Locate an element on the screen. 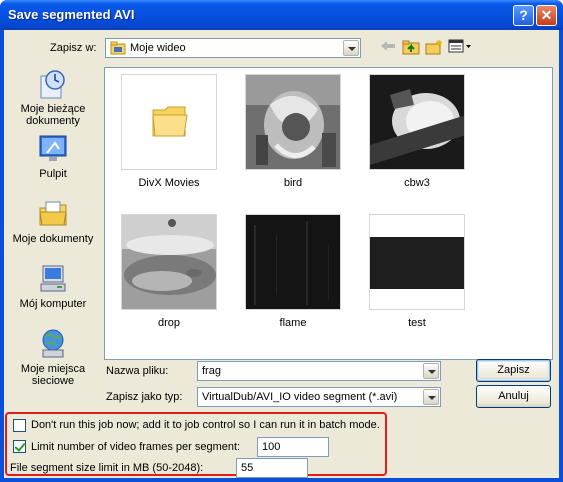 Image resolution: width=563 pixels, height=482 pixels. cbw3-thumbnail-image is located at coordinates (417, 122).